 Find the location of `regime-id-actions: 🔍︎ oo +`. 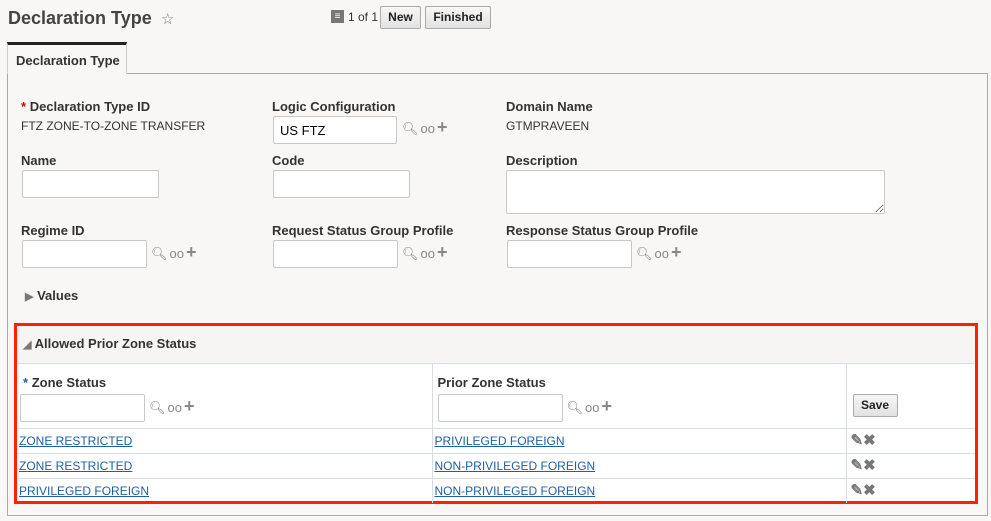

regime-id-actions: 🔍︎ oo + is located at coordinates (175, 252).